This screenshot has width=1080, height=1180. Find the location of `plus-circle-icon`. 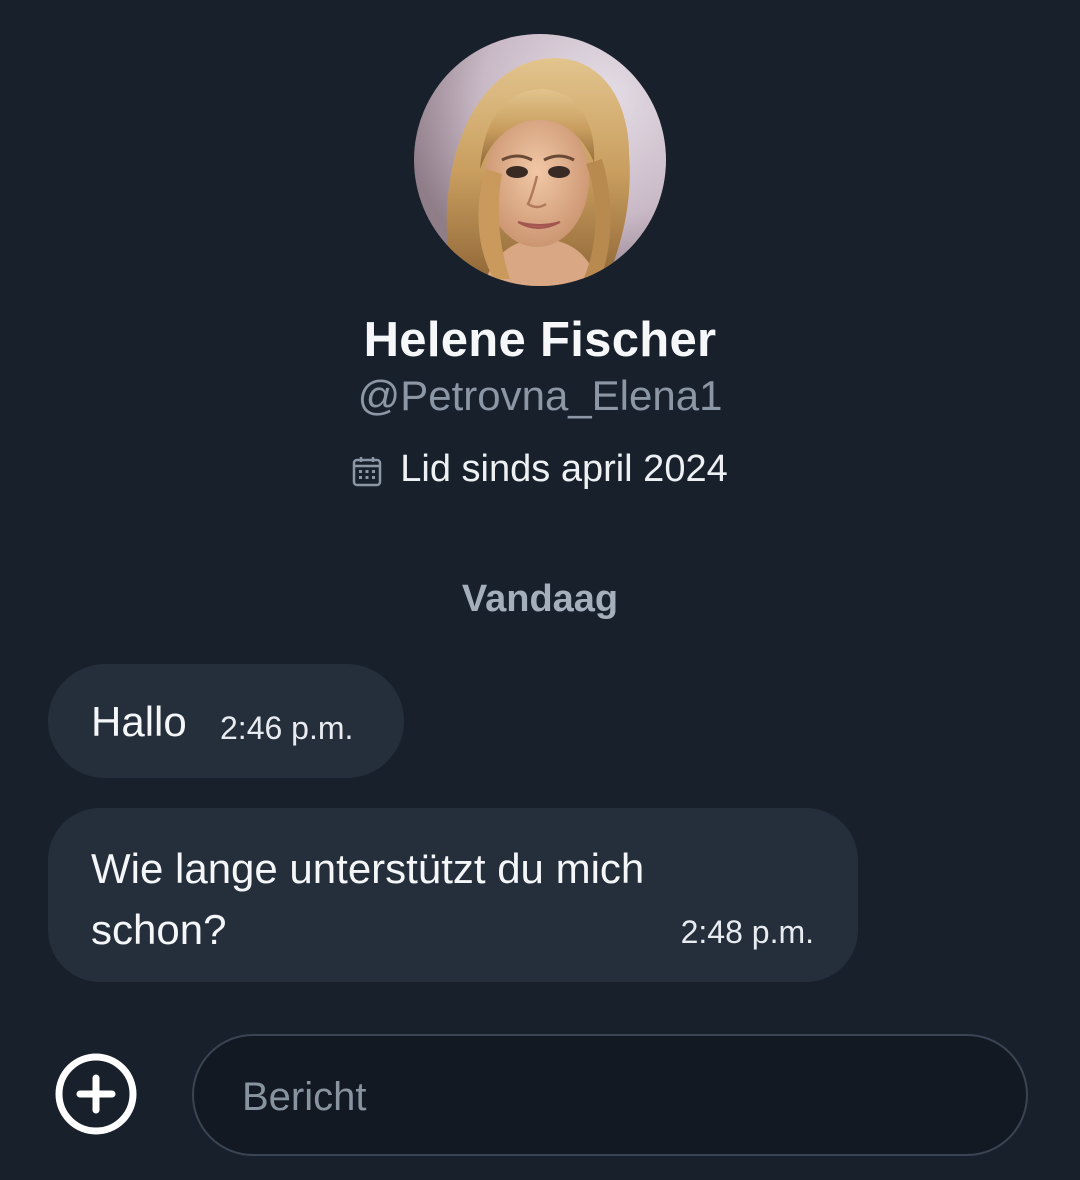

plus-circle-icon is located at coordinates (96, 1094).